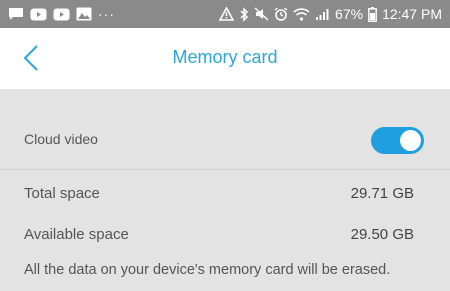 This screenshot has width=450, height=291. I want to click on available-space-label: Available space, so click(76, 234).